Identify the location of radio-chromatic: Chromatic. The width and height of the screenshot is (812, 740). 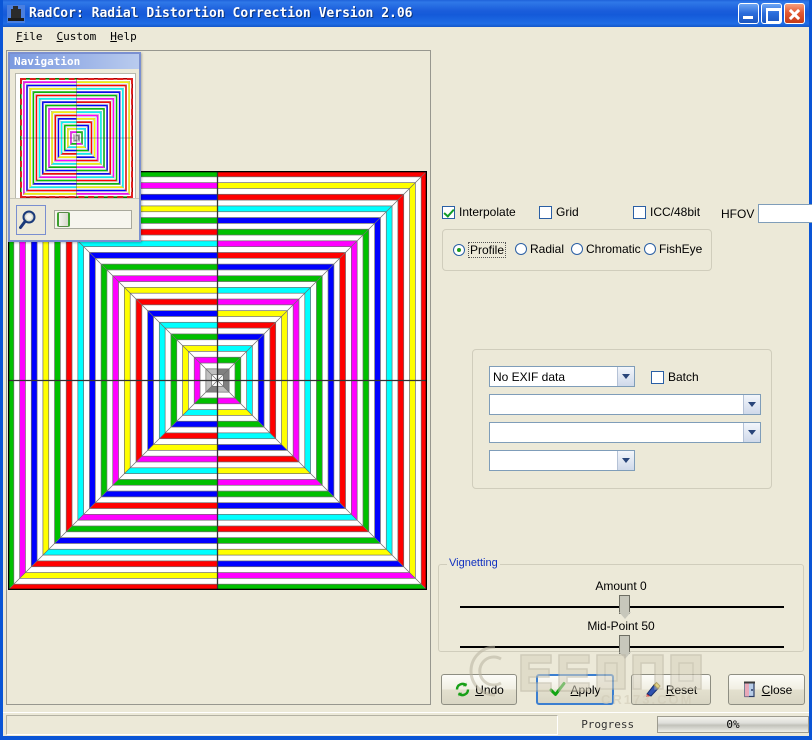
(606, 249).